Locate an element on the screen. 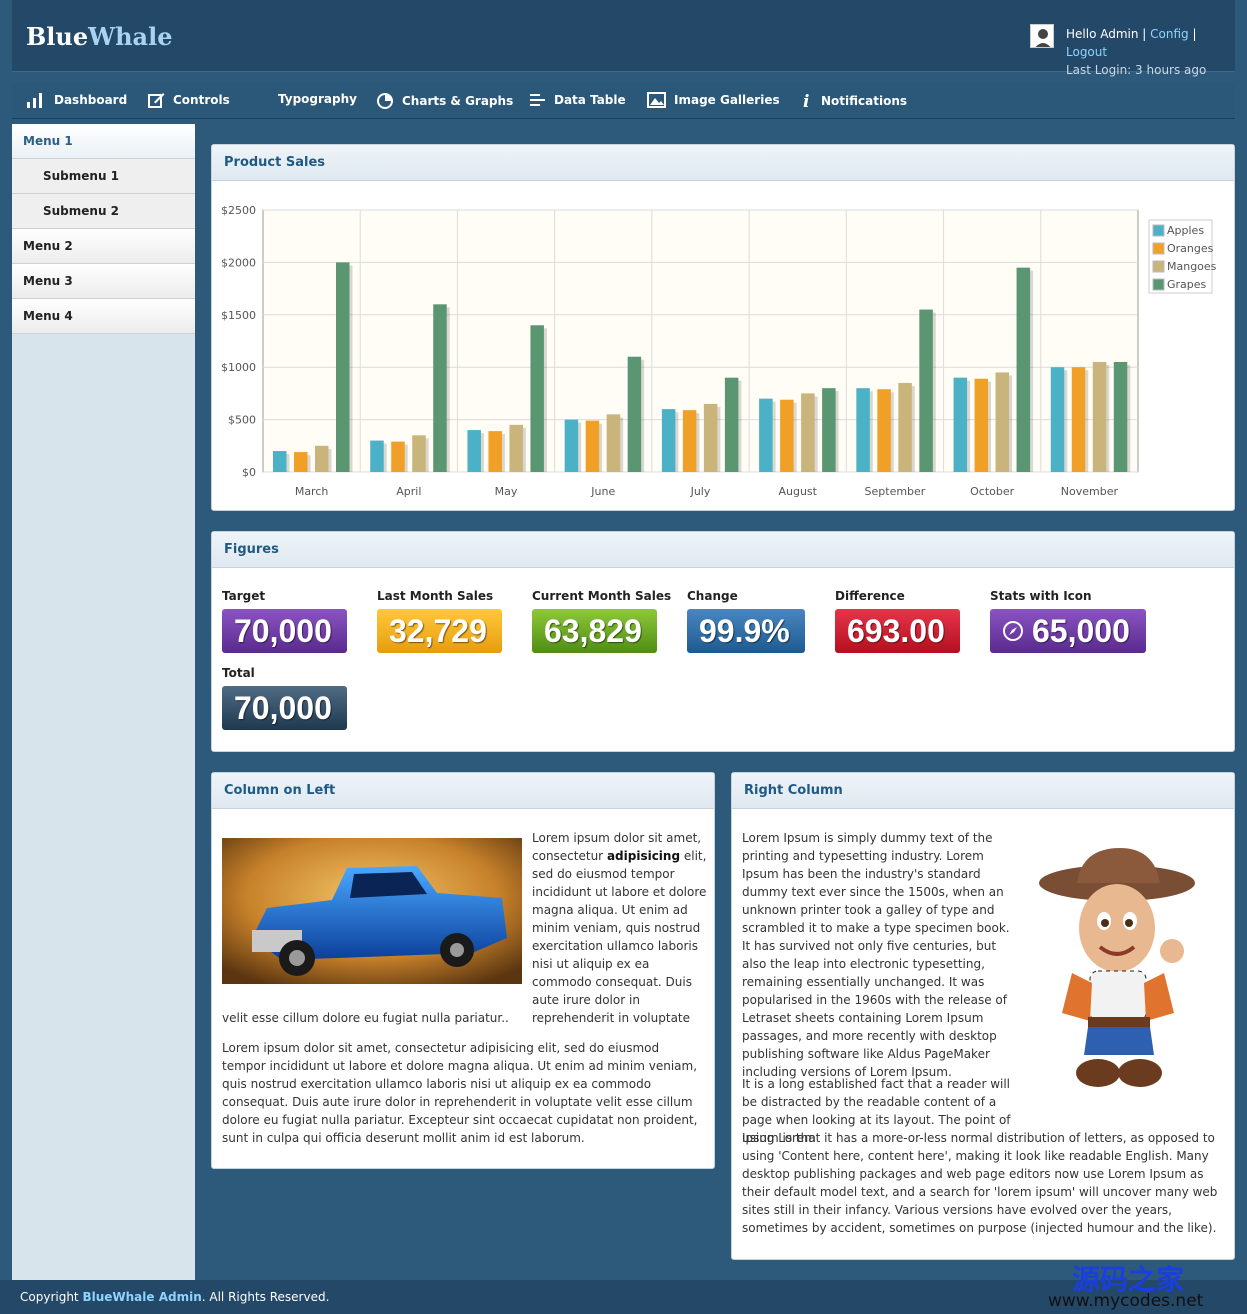  figure-stat: Last Month Sales 32,729 is located at coordinates (439, 621).